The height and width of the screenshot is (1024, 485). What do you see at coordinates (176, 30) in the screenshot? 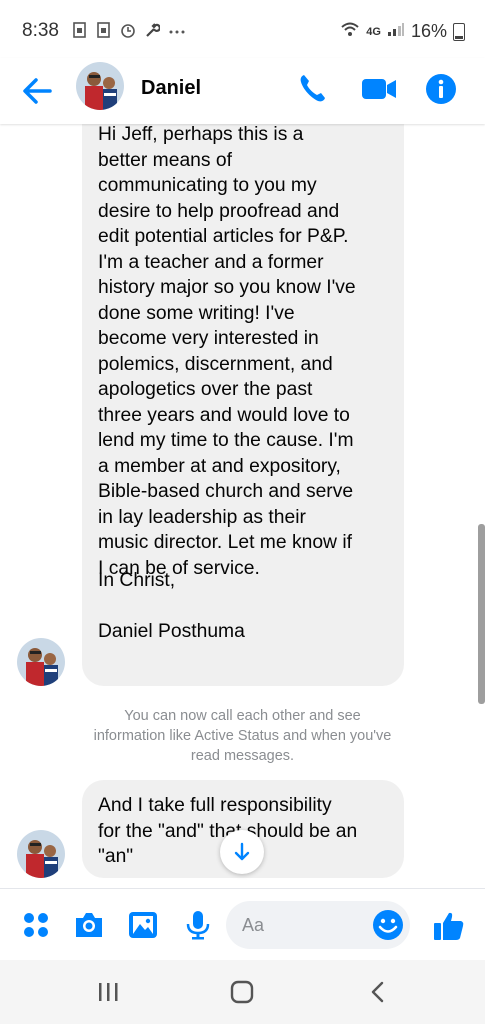
I see `more-icon` at bounding box center [176, 30].